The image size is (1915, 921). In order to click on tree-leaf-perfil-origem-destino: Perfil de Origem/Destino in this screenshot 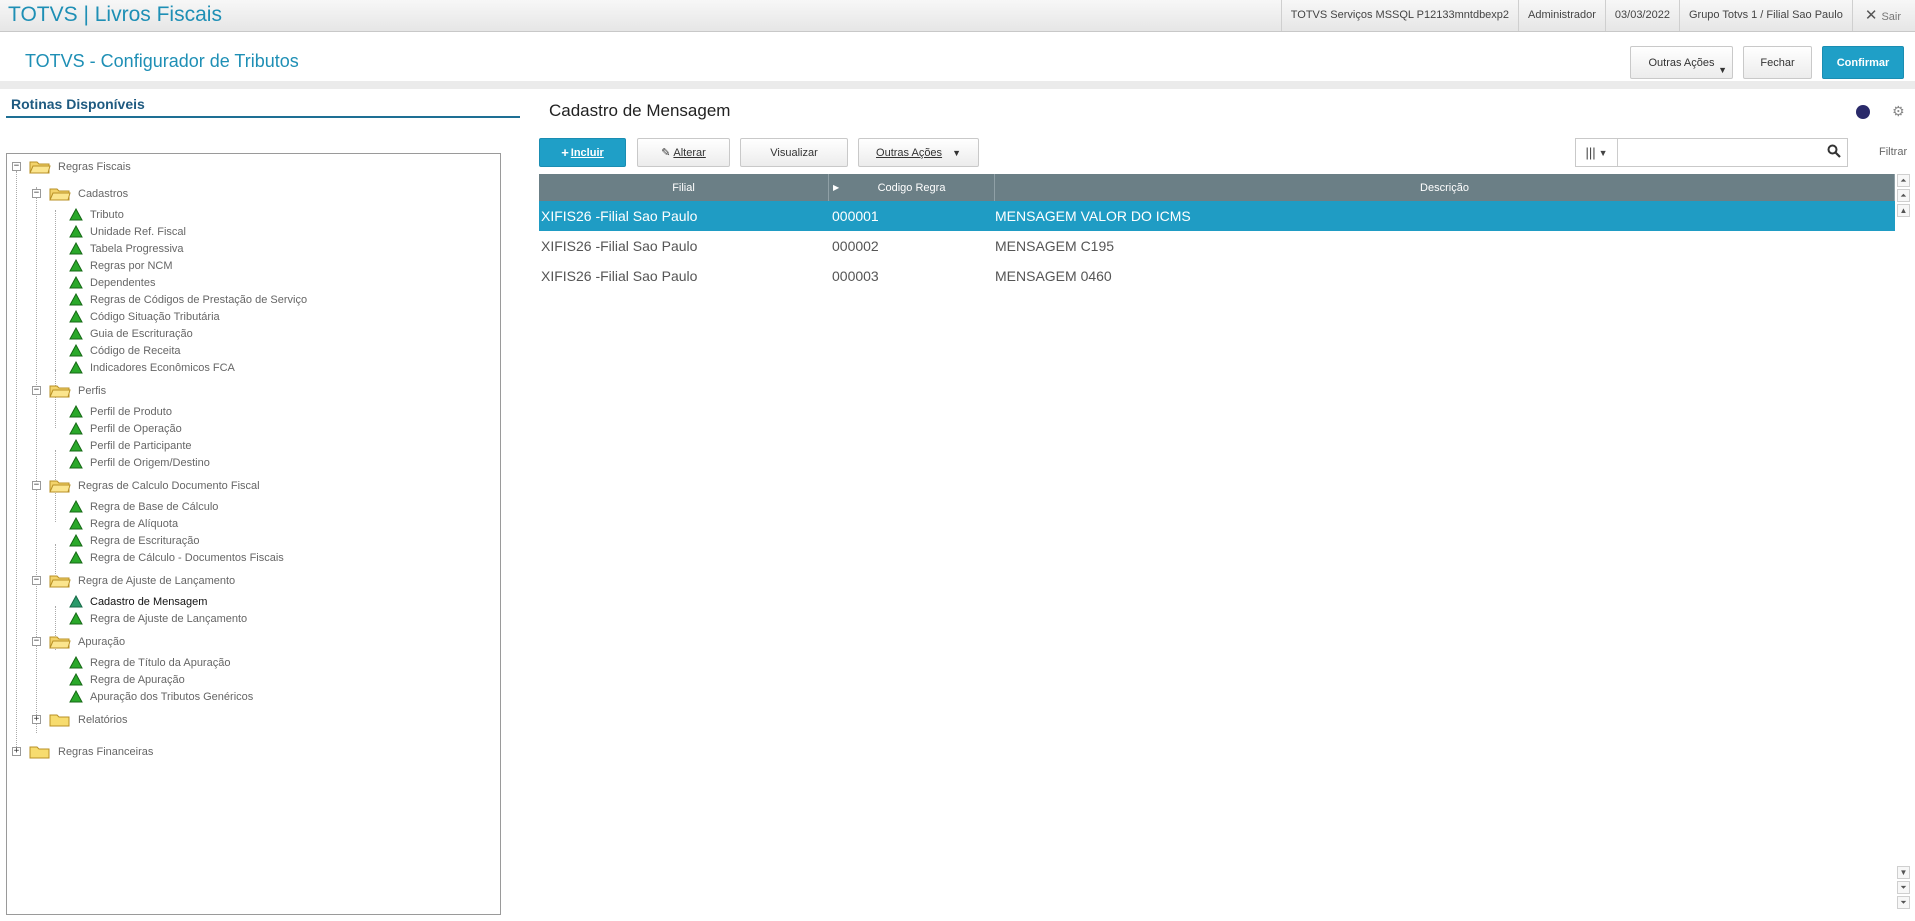, I will do `click(139, 462)`.